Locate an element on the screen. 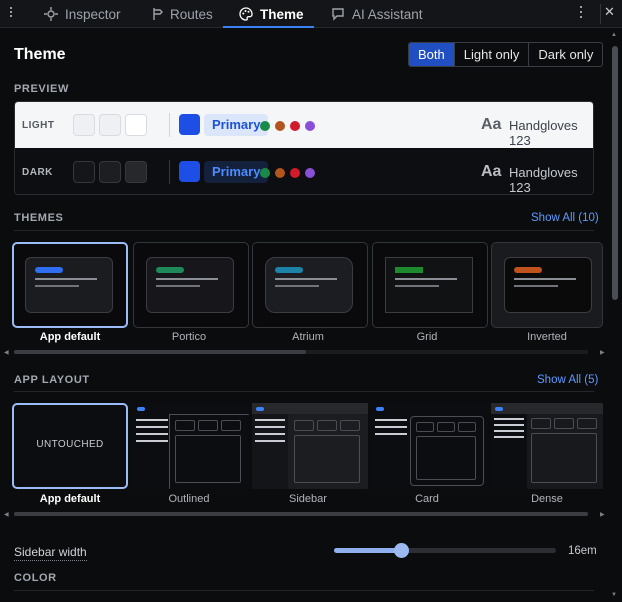 The width and height of the screenshot is (622, 602). layout-card-app-default: UNTOUCHED is located at coordinates (70, 446).